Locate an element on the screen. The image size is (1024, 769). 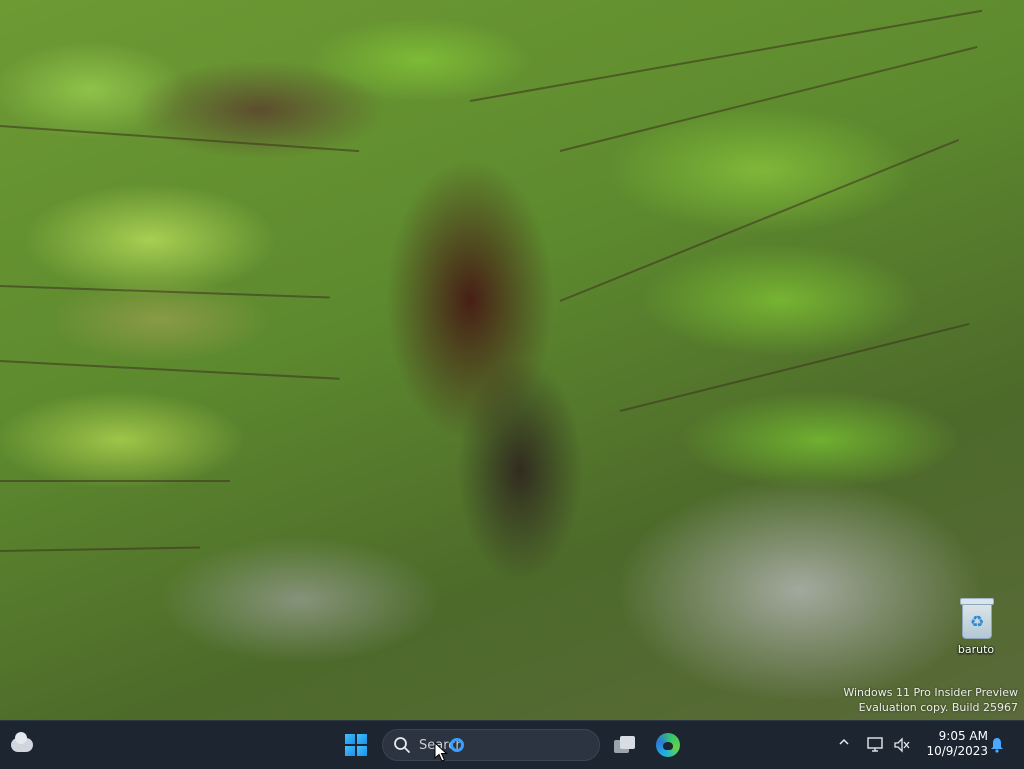
start-button is located at coordinates (356, 745).